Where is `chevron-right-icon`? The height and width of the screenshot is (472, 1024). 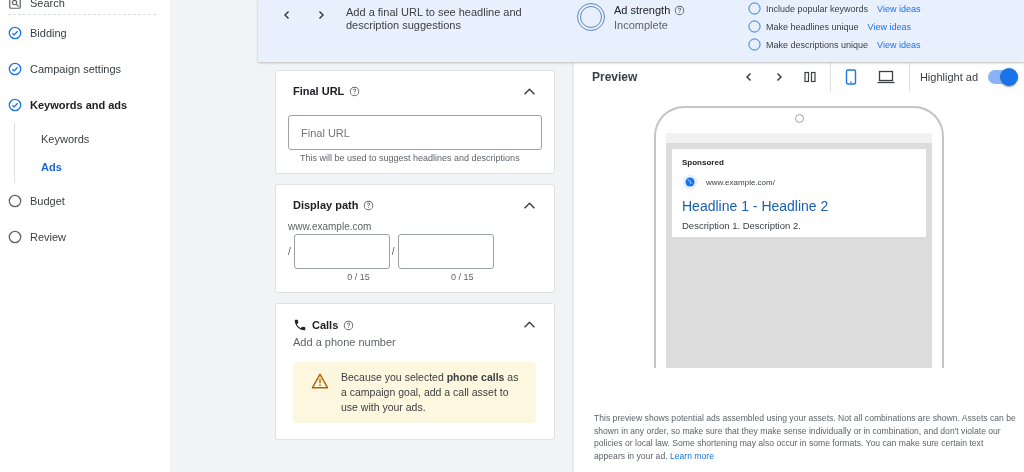
chevron-right-icon is located at coordinates (321, 15).